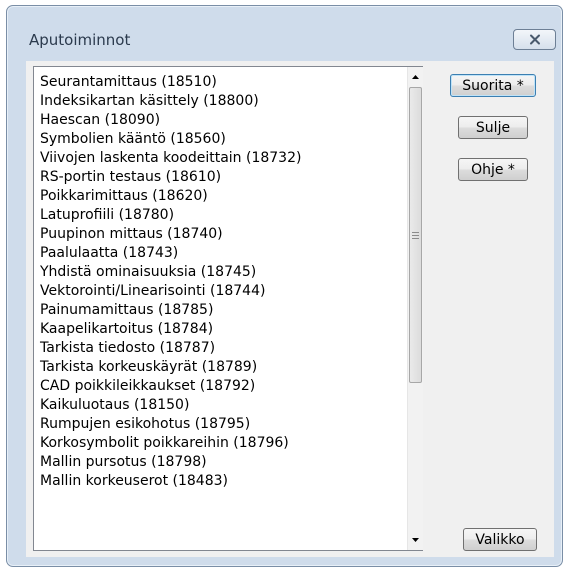 The image size is (570, 571). Describe the element at coordinates (222, 139) in the screenshot. I see `list-item: Symbolien kääntö (18560)` at that location.